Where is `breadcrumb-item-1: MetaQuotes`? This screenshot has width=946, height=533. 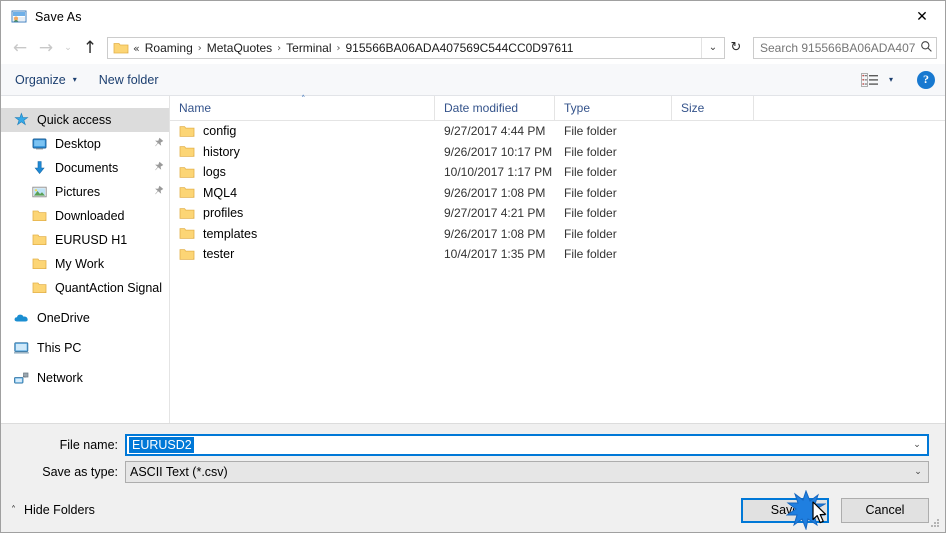 breadcrumb-item-1: MetaQuotes is located at coordinates (239, 48).